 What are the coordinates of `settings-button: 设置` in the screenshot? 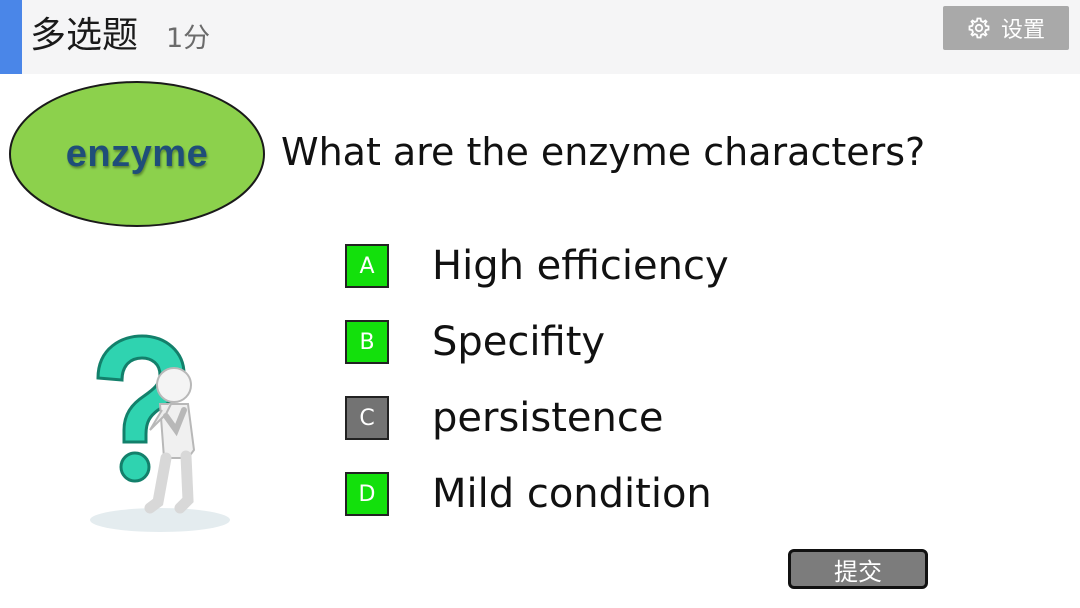 It's located at (1006, 28).